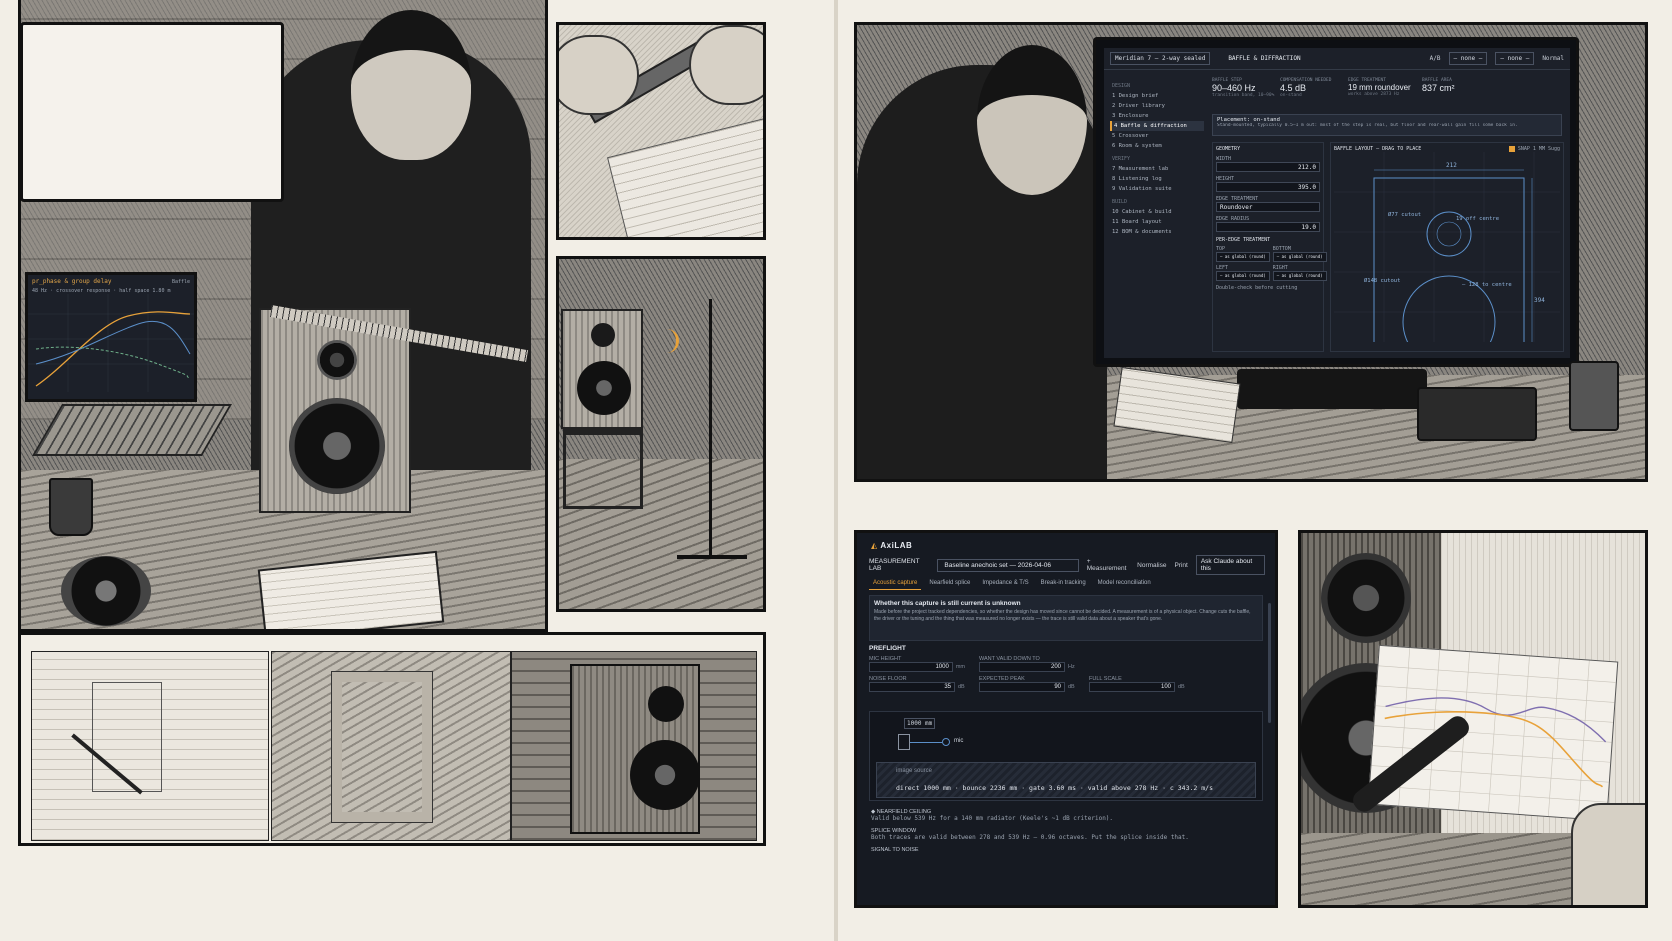 Image resolution: width=1672 pixels, height=941 pixels. I want to click on want-valid-input: 200, so click(1022, 667).